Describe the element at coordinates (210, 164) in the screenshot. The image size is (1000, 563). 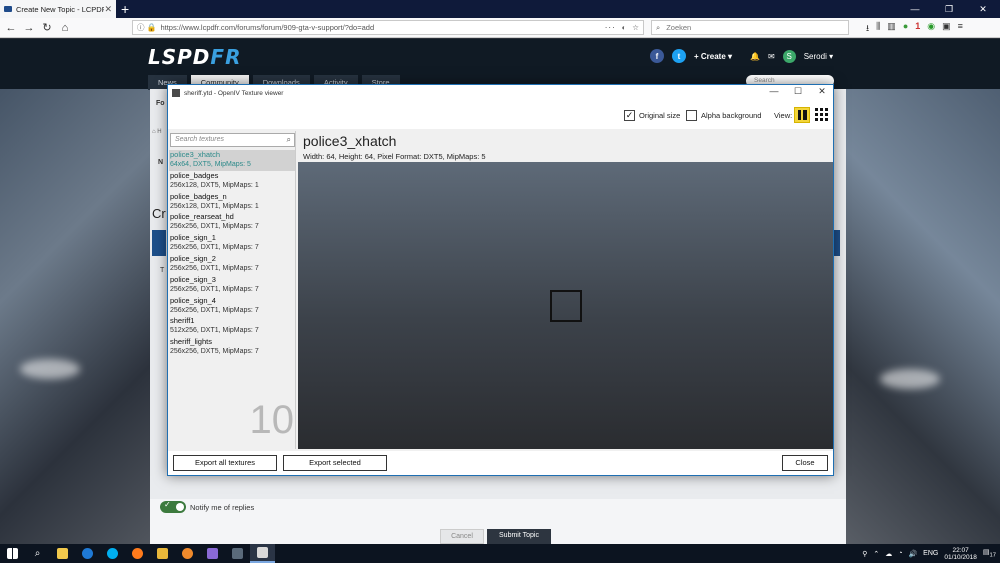
I see `texture-info: 64x64, DXT5, MipMaps: 5` at that location.